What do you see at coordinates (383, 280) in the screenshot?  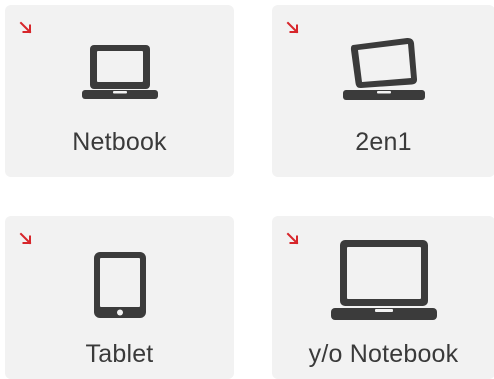 I see `notebook-icon` at bounding box center [383, 280].